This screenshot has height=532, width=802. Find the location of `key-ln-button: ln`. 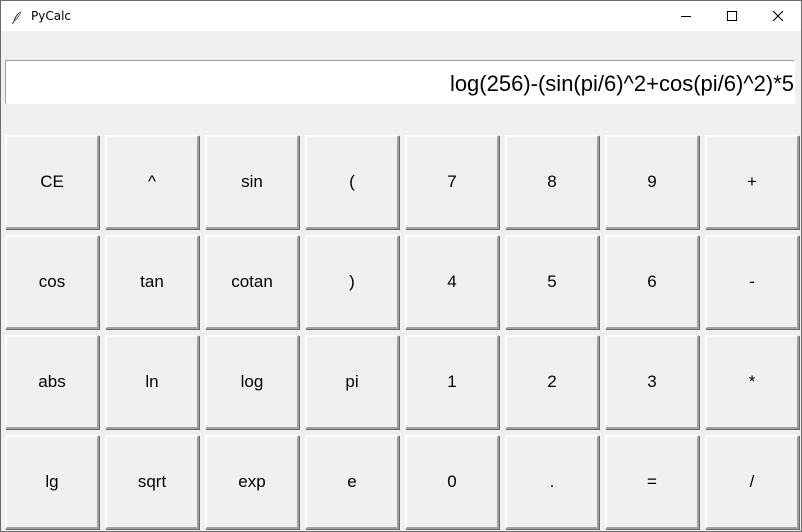

key-ln-button: ln is located at coordinates (152, 382).